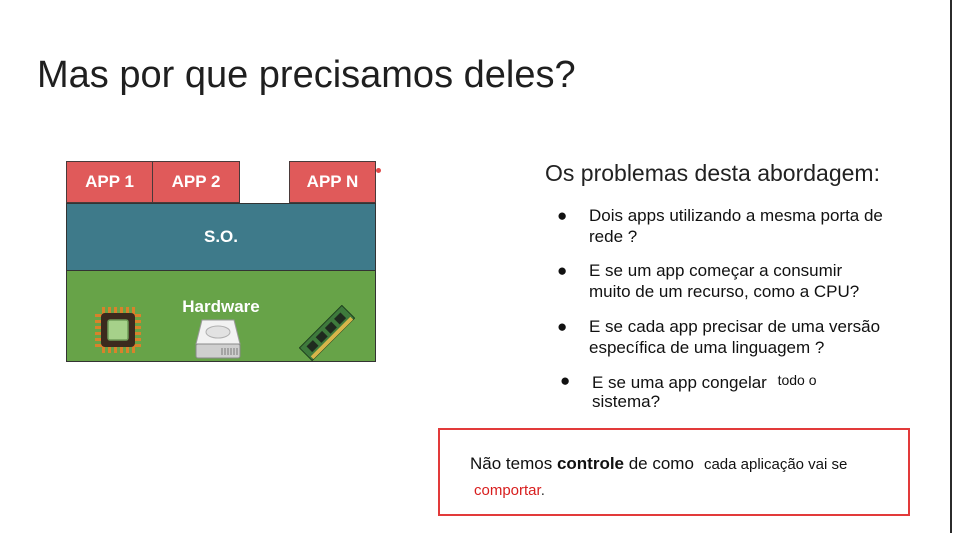 The width and height of the screenshot is (958, 533). I want to click on app-box-2: APP 2, so click(196, 182).